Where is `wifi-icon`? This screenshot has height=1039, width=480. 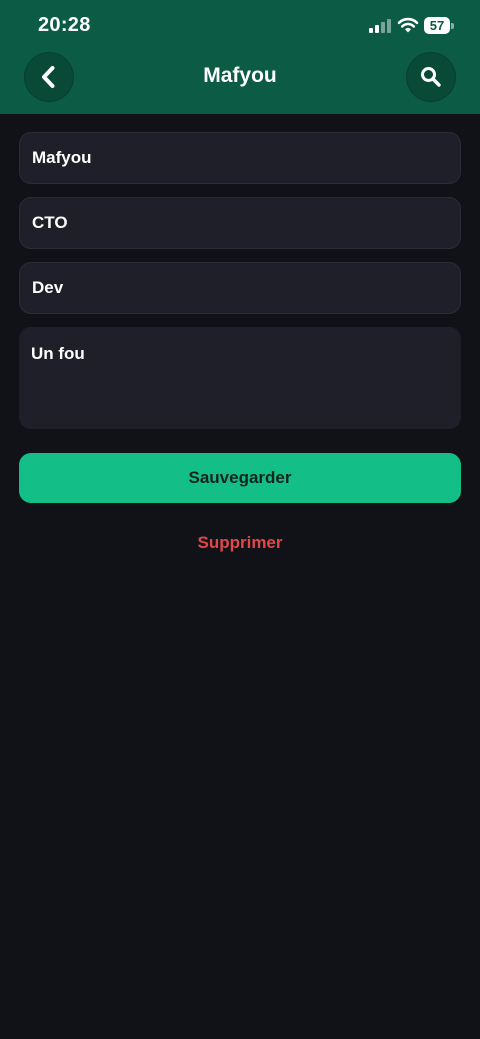 wifi-icon is located at coordinates (408, 25).